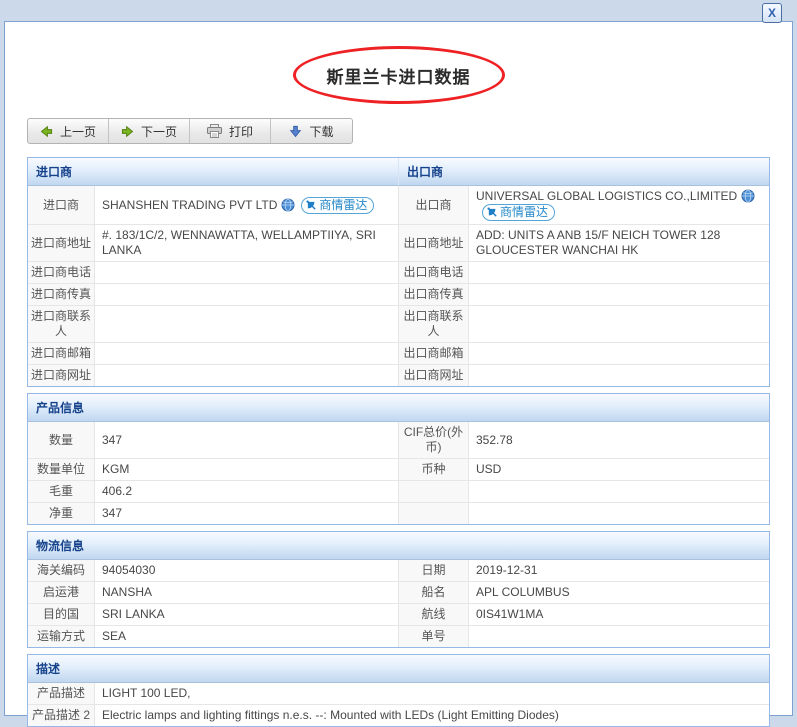 This screenshot has height=727, width=797. What do you see at coordinates (246, 570) in the screenshot?
I see `field-value: 94054030` at bounding box center [246, 570].